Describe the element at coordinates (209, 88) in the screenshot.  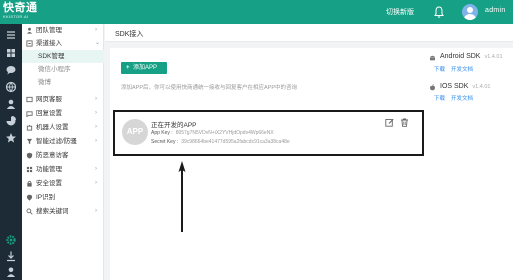
I see `hint-text: 添加APP后，你可以使用快商通统一接收与回复客户在相应APP中的咨询` at that location.